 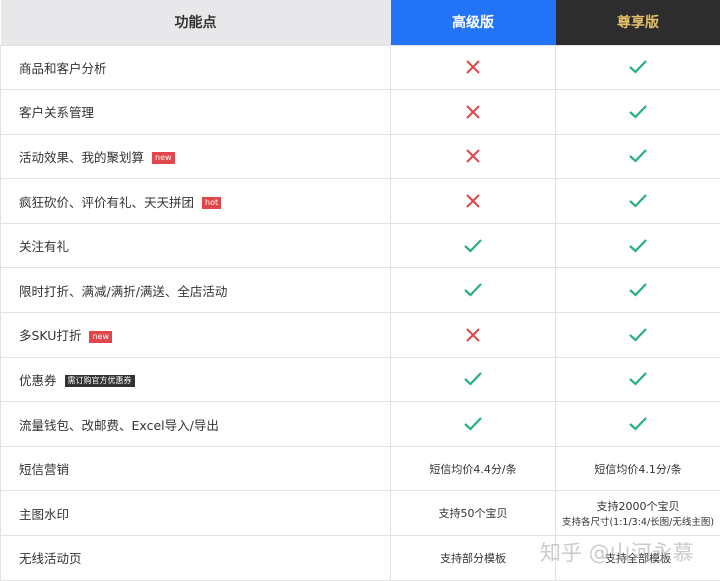 What do you see at coordinates (196, 67) in the screenshot?
I see `feature-cell: 商品和客户分析` at bounding box center [196, 67].